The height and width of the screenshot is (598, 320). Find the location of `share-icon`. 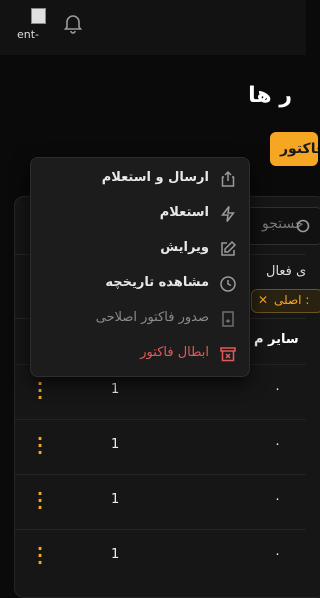

share-icon is located at coordinates (228, 179).